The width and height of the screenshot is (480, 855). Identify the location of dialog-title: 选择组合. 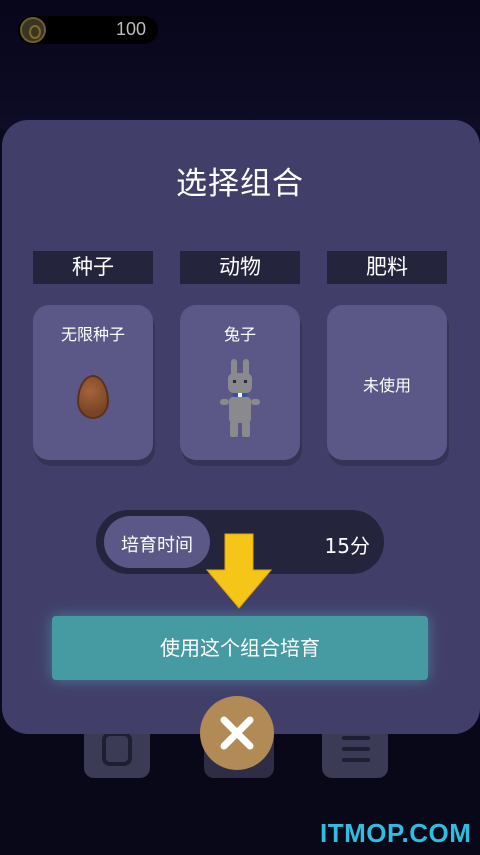
(240, 184).